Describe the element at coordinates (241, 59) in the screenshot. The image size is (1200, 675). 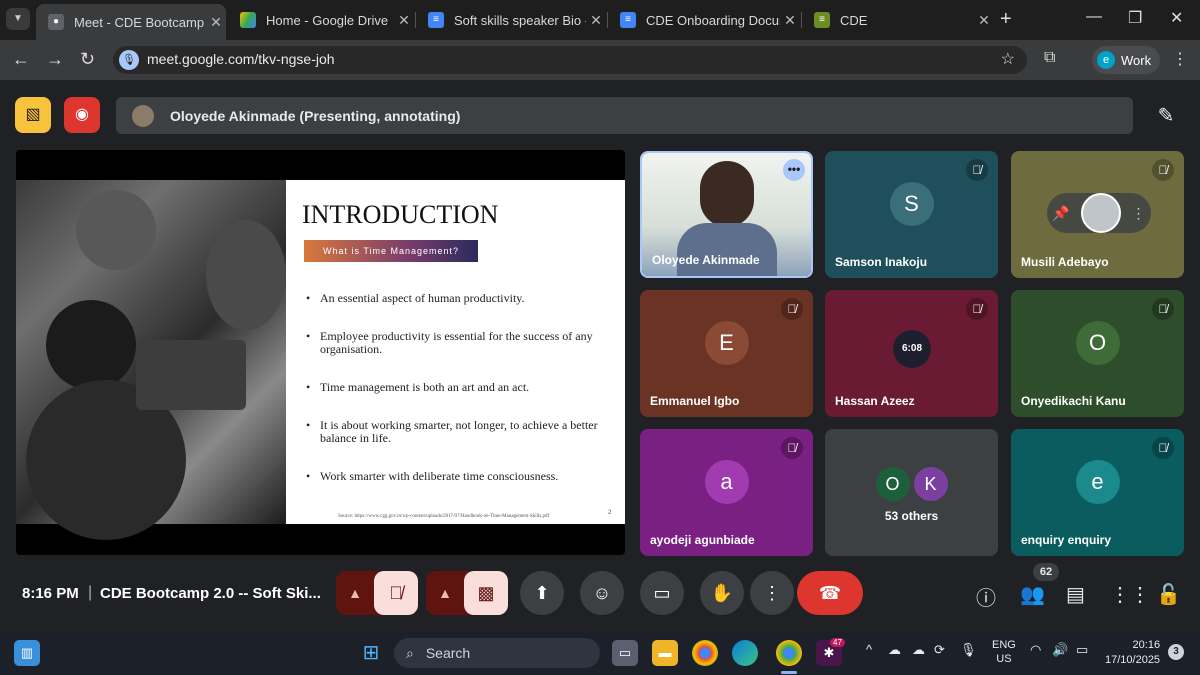
I see `url-text: meet.google.com/tkv-ngse-joh` at that location.